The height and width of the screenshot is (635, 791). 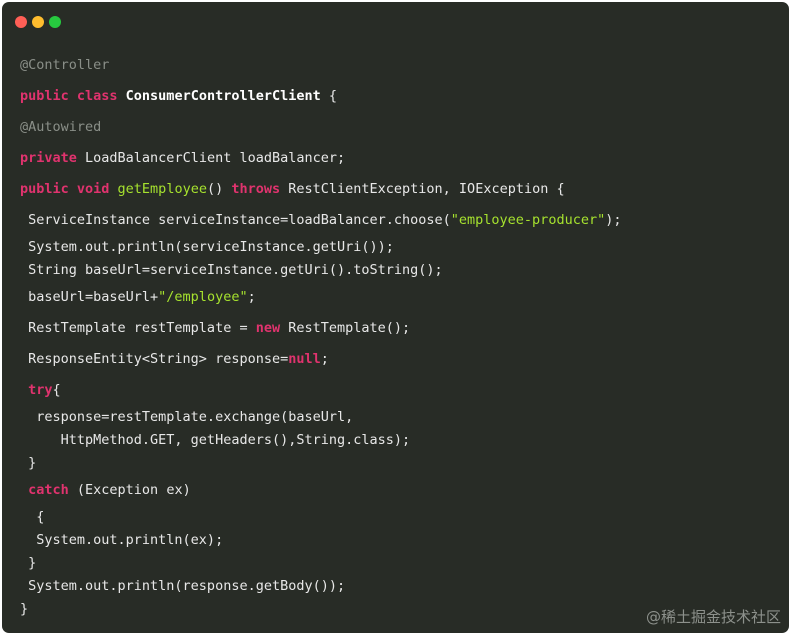 What do you see at coordinates (203, 297) in the screenshot?
I see `code-token: "/employee"` at bounding box center [203, 297].